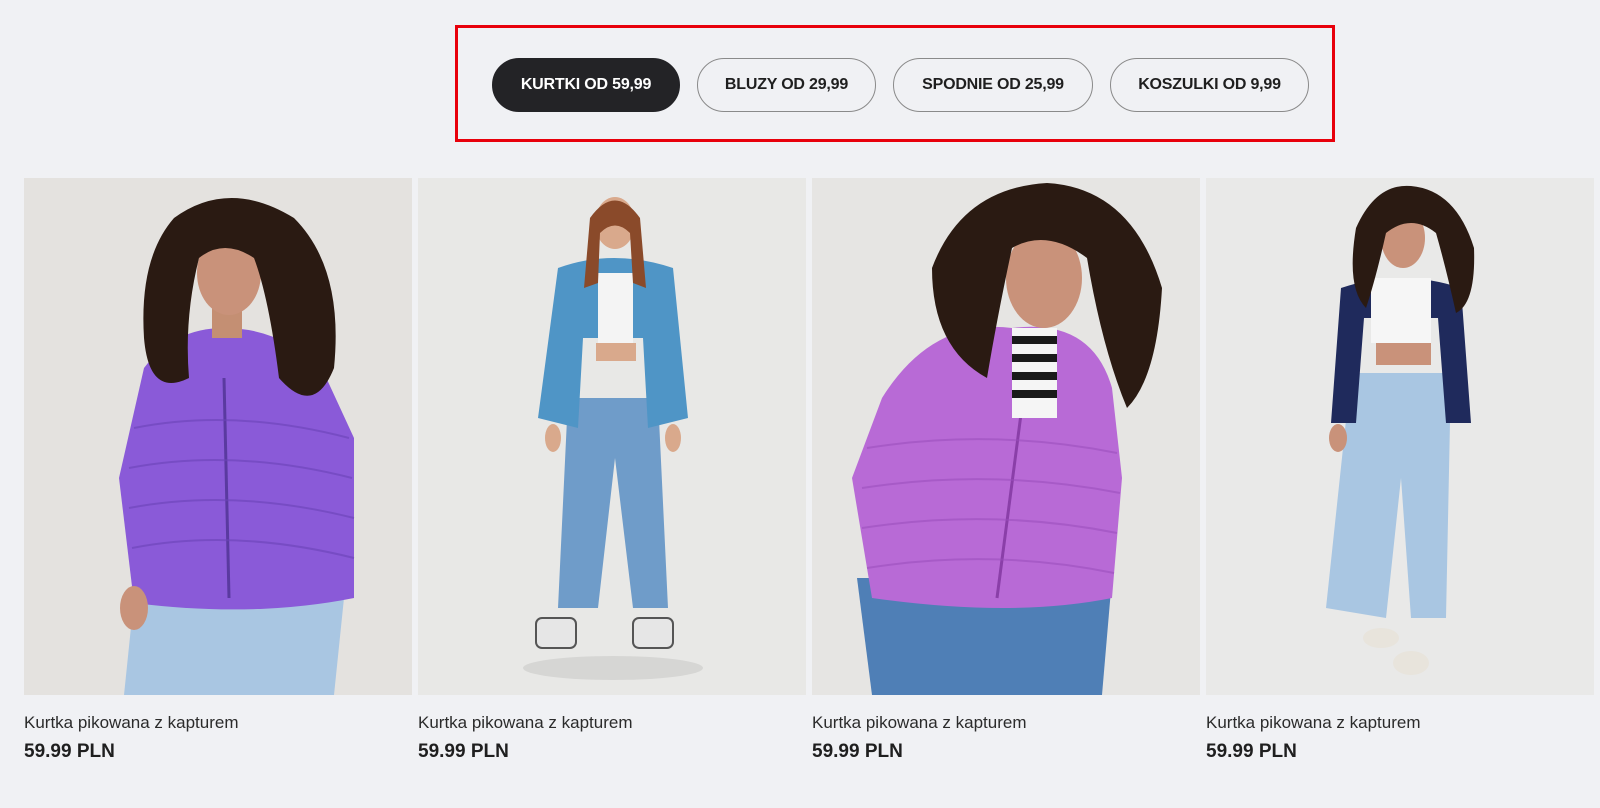 Image resolution: width=1600 pixels, height=808 pixels. Describe the element at coordinates (1209, 85) in the screenshot. I see `filter-pill-koszulki: KOSZULKI OD 9,99` at that location.